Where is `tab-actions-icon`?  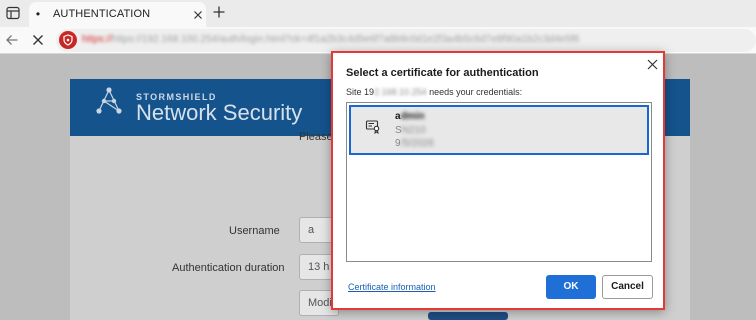 tab-actions-icon is located at coordinates (13, 13).